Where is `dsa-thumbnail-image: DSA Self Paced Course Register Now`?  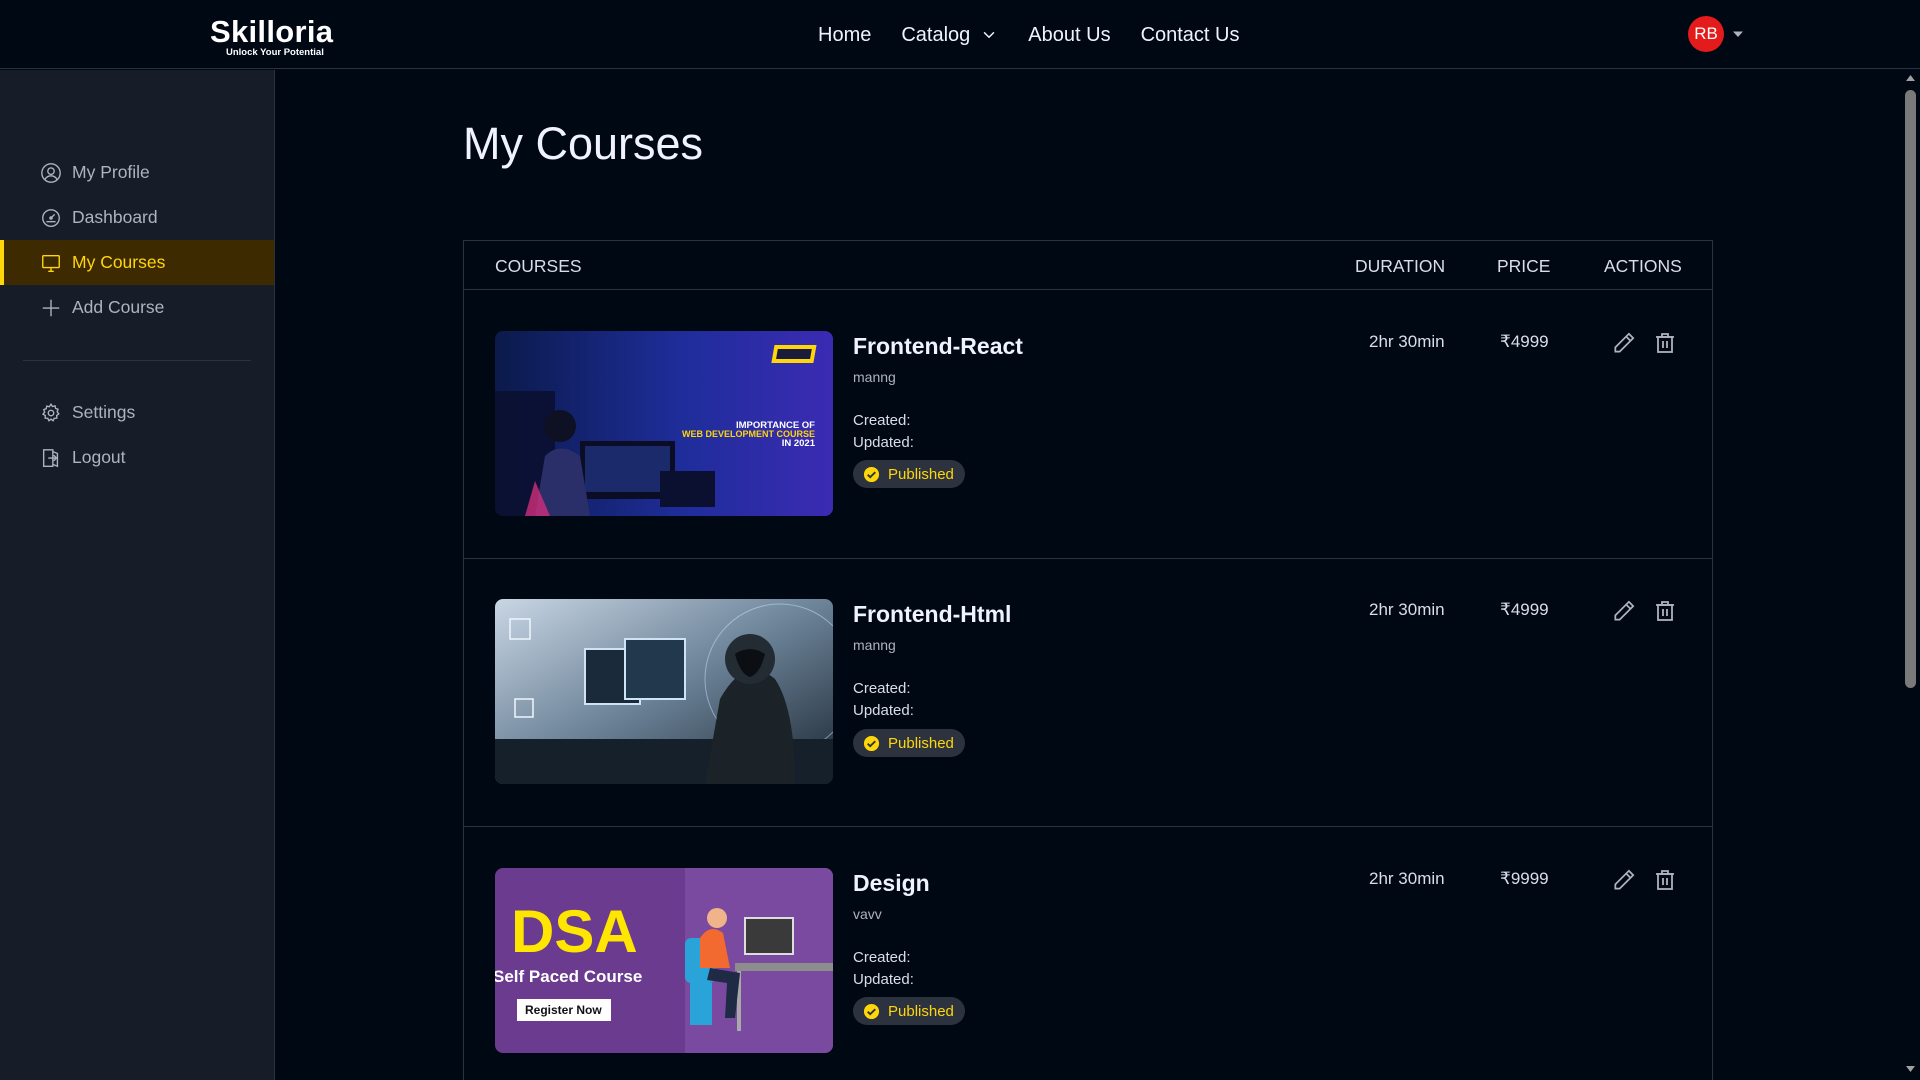
dsa-thumbnail-image: DSA Self Paced Course Register Now is located at coordinates (664, 960).